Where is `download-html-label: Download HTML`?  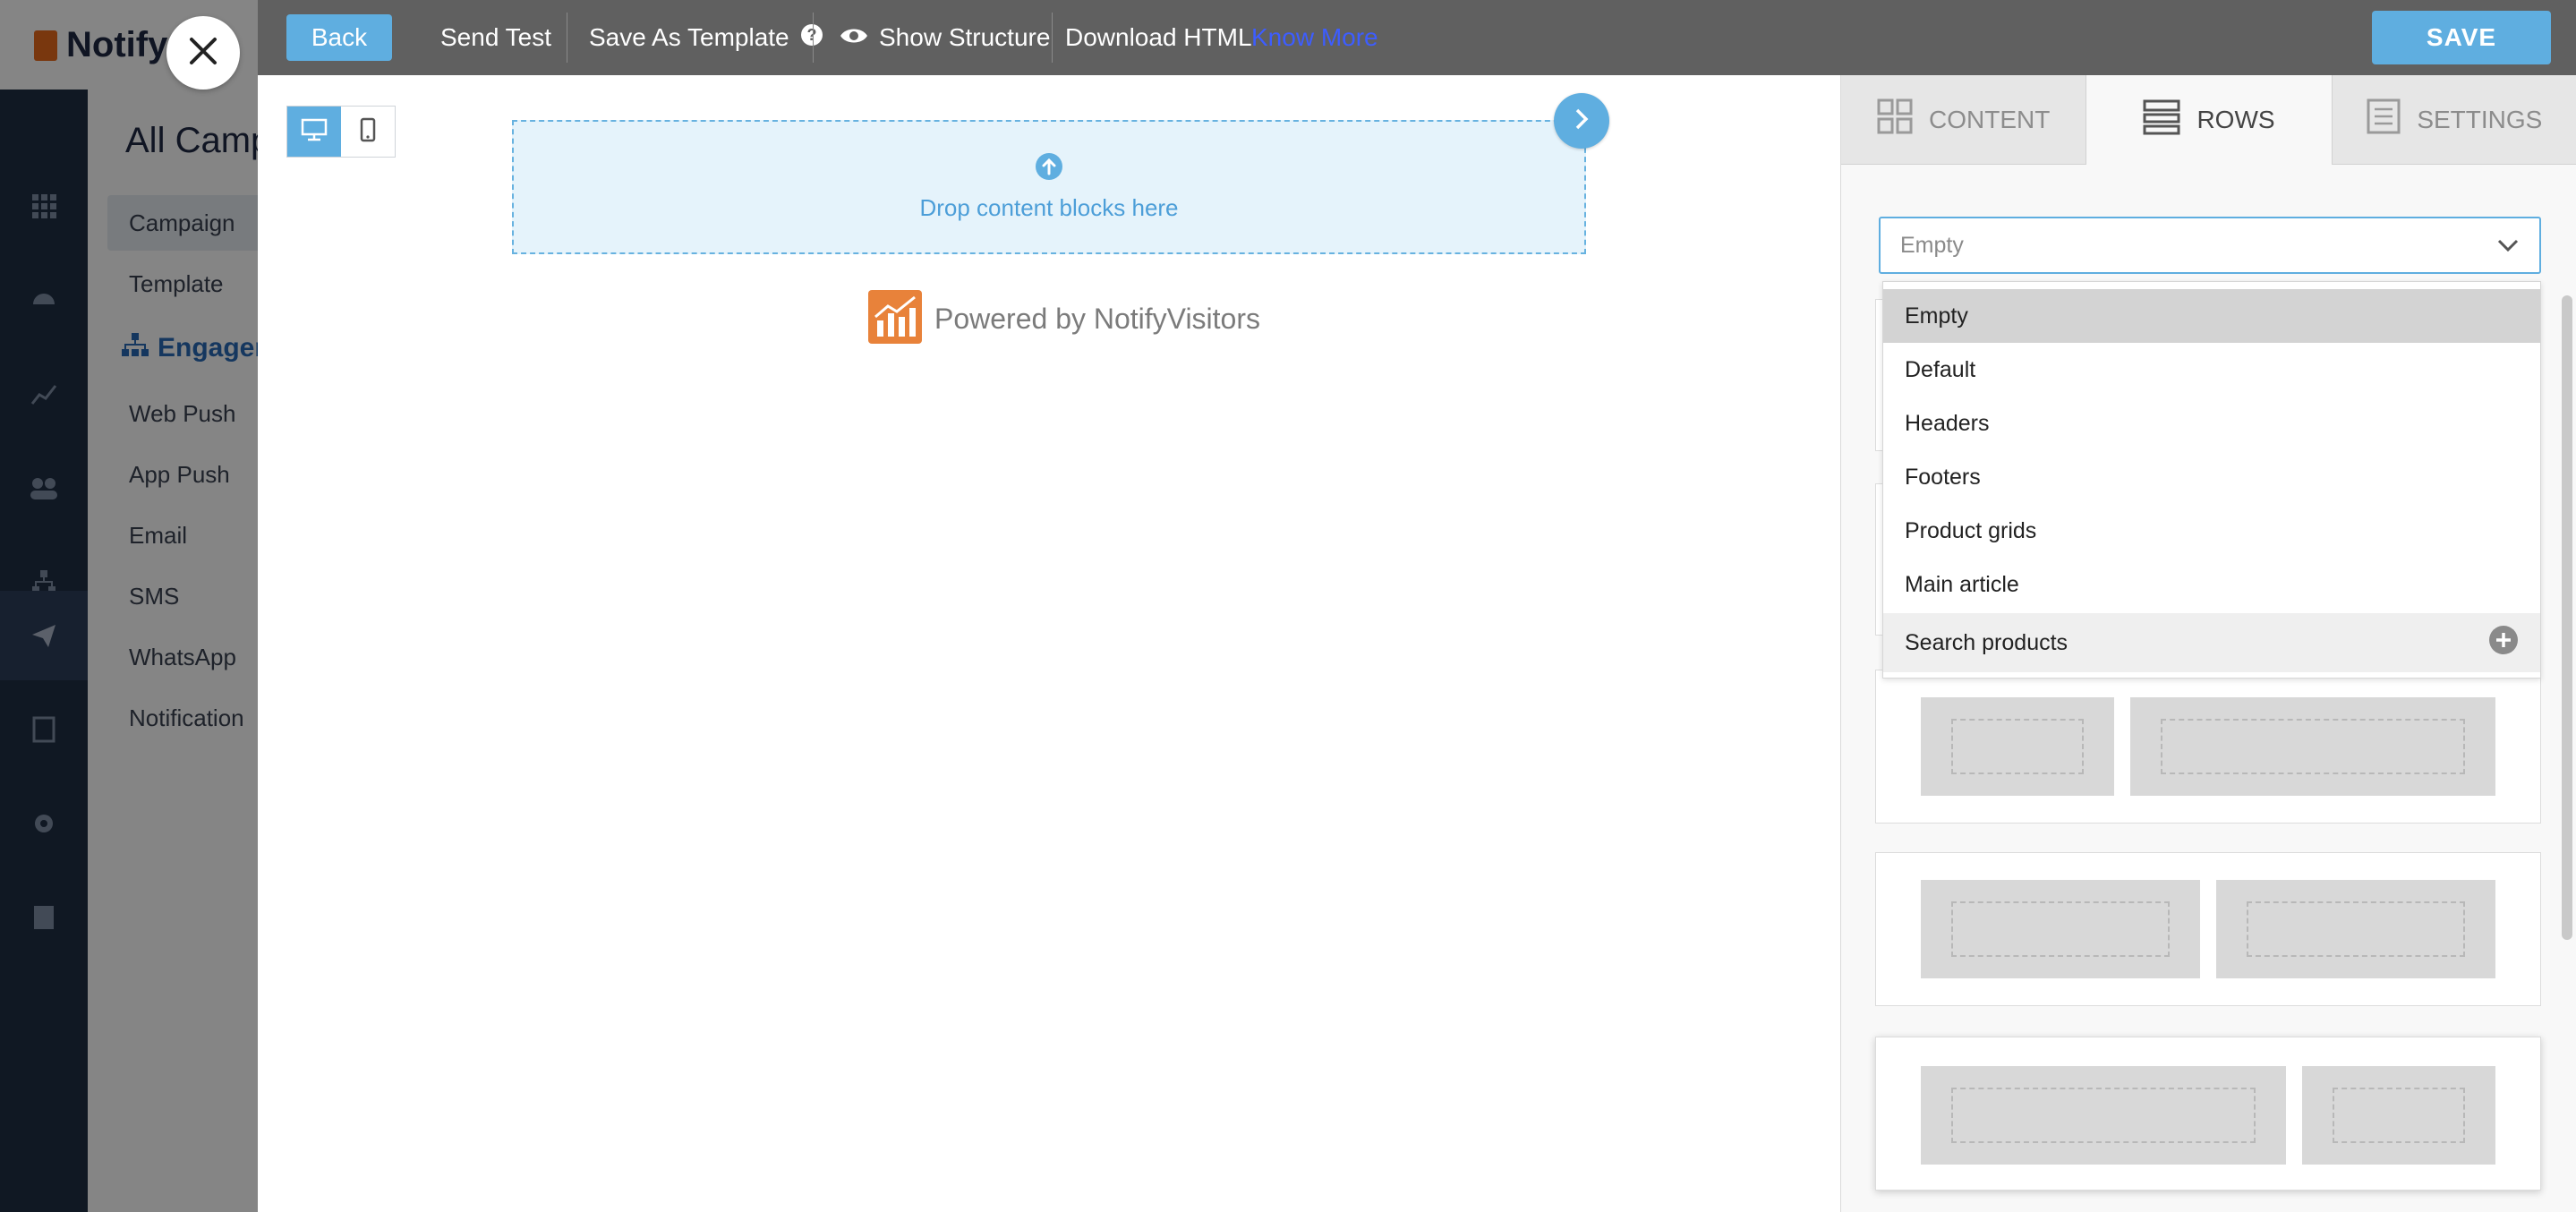
download-html-label: Download HTML is located at coordinates (1158, 37).